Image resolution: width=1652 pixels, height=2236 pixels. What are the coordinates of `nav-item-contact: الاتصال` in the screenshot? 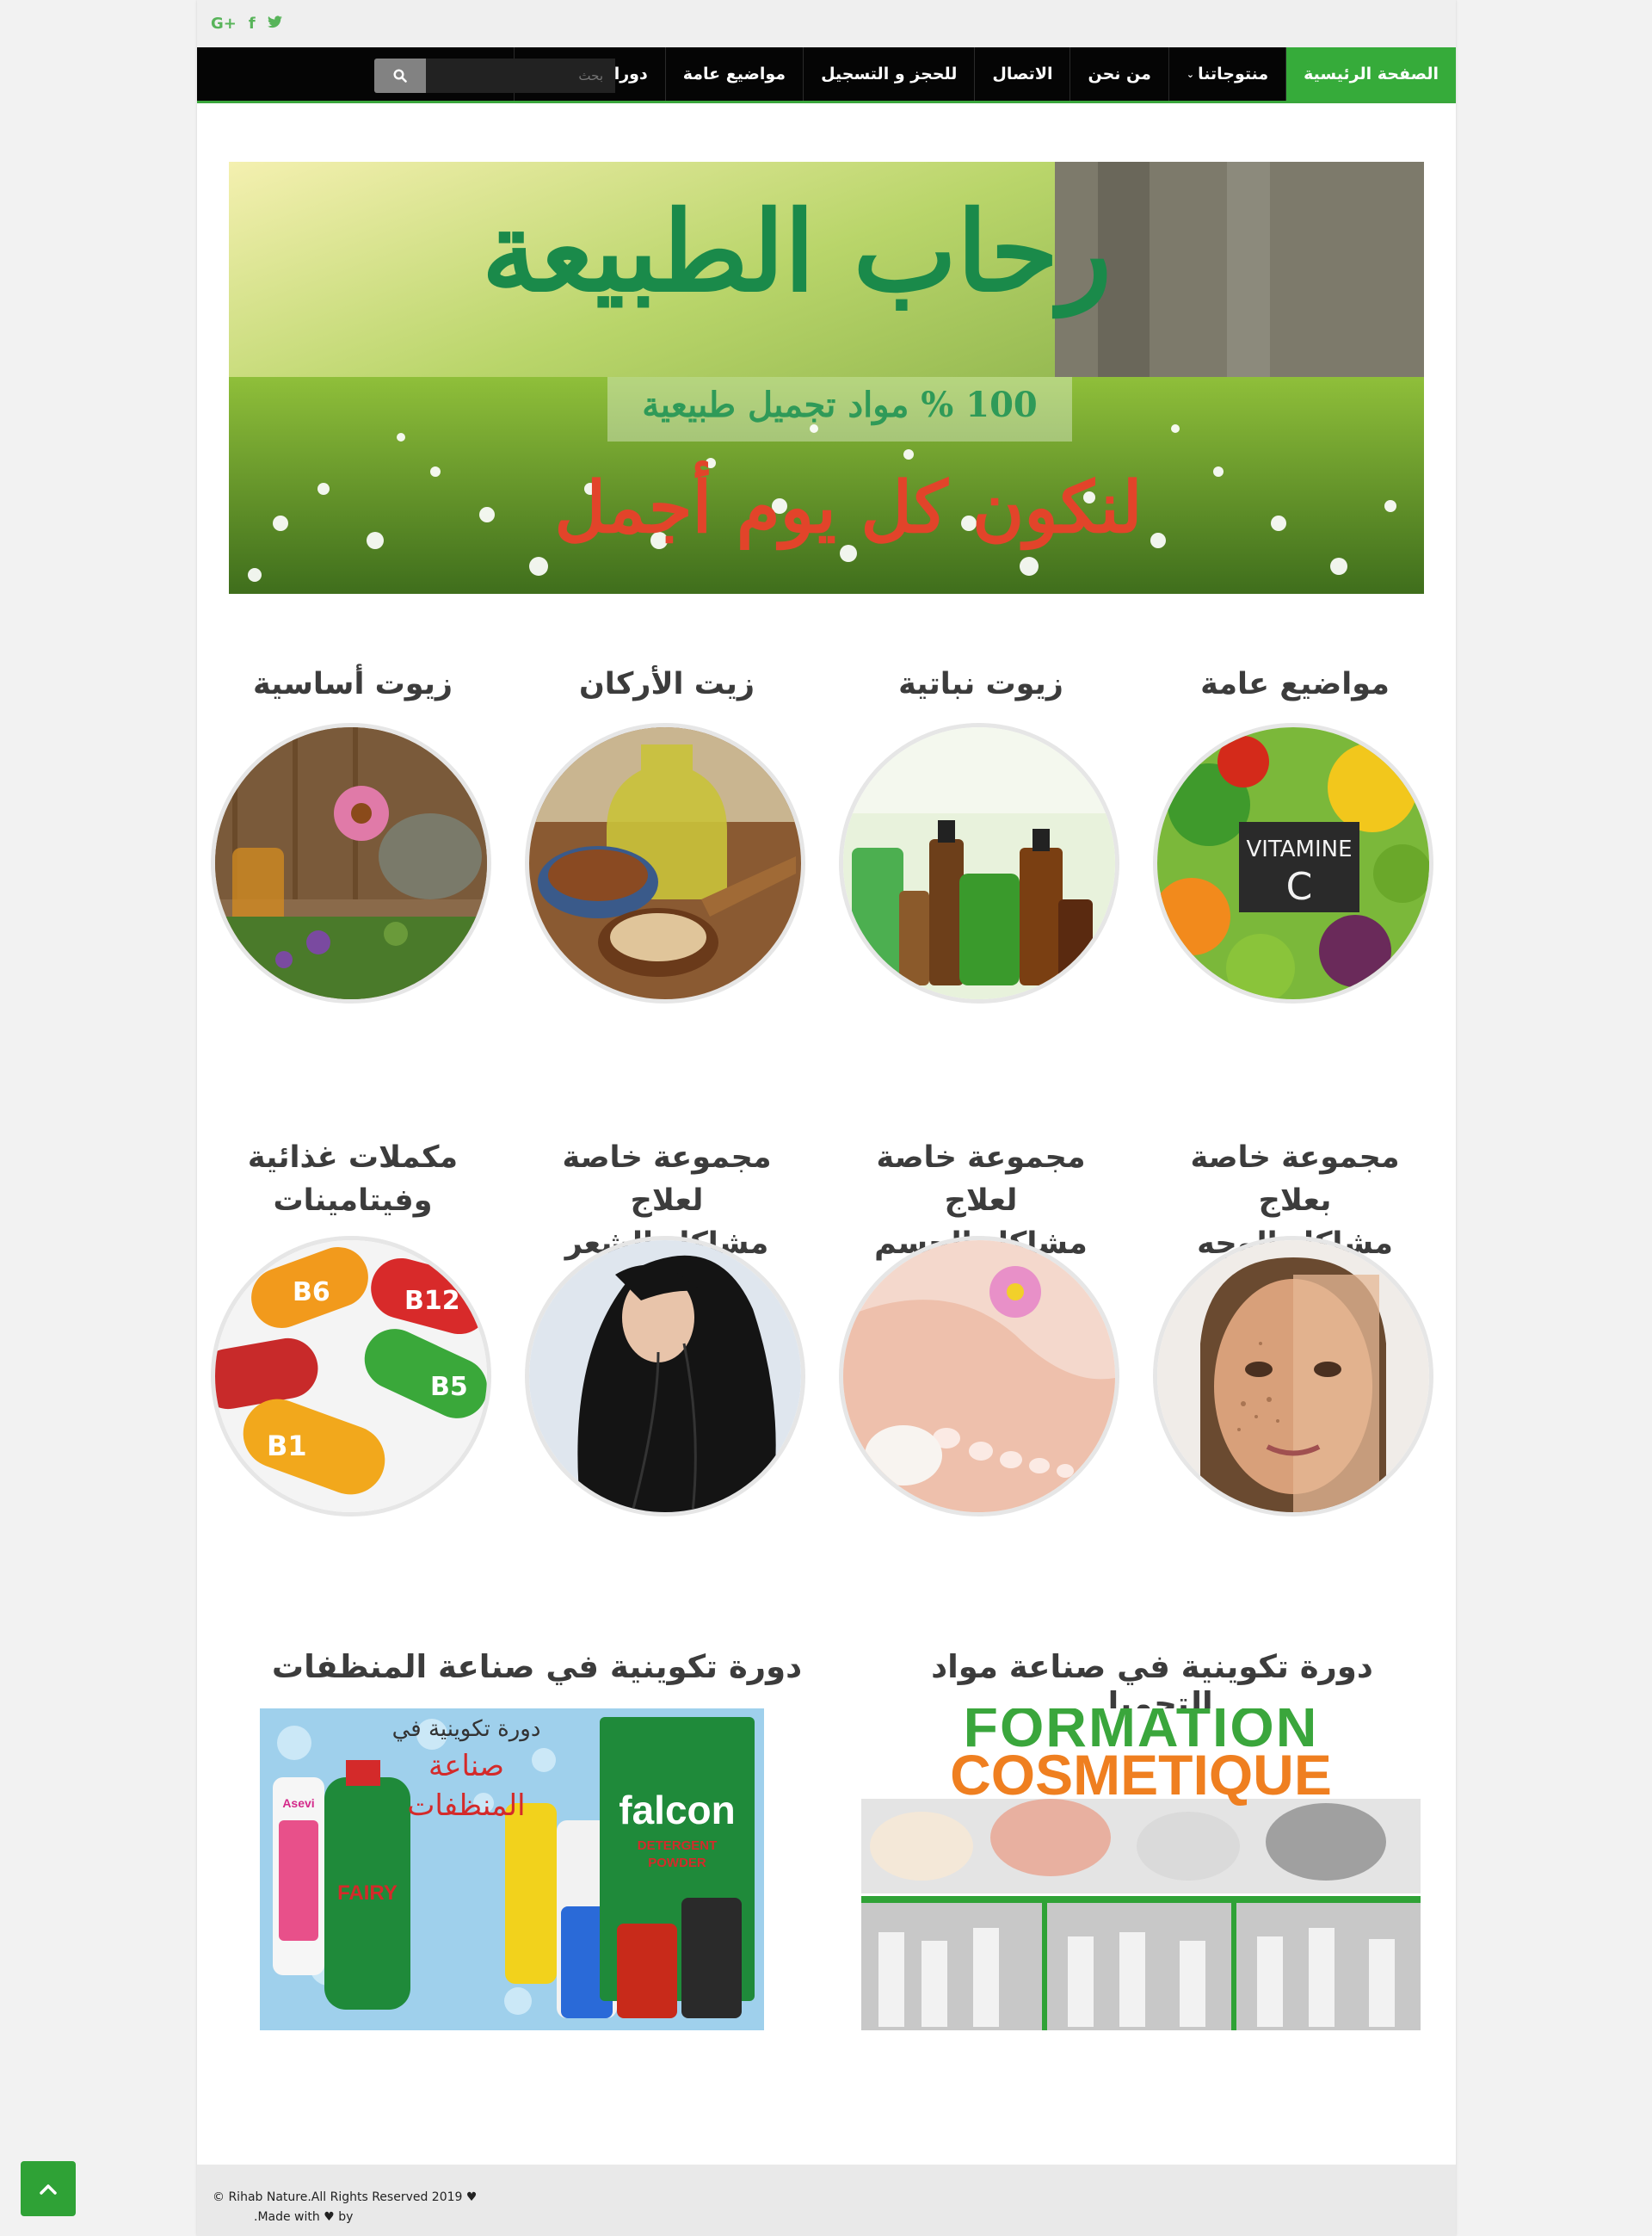 It's located at (1021, 74).